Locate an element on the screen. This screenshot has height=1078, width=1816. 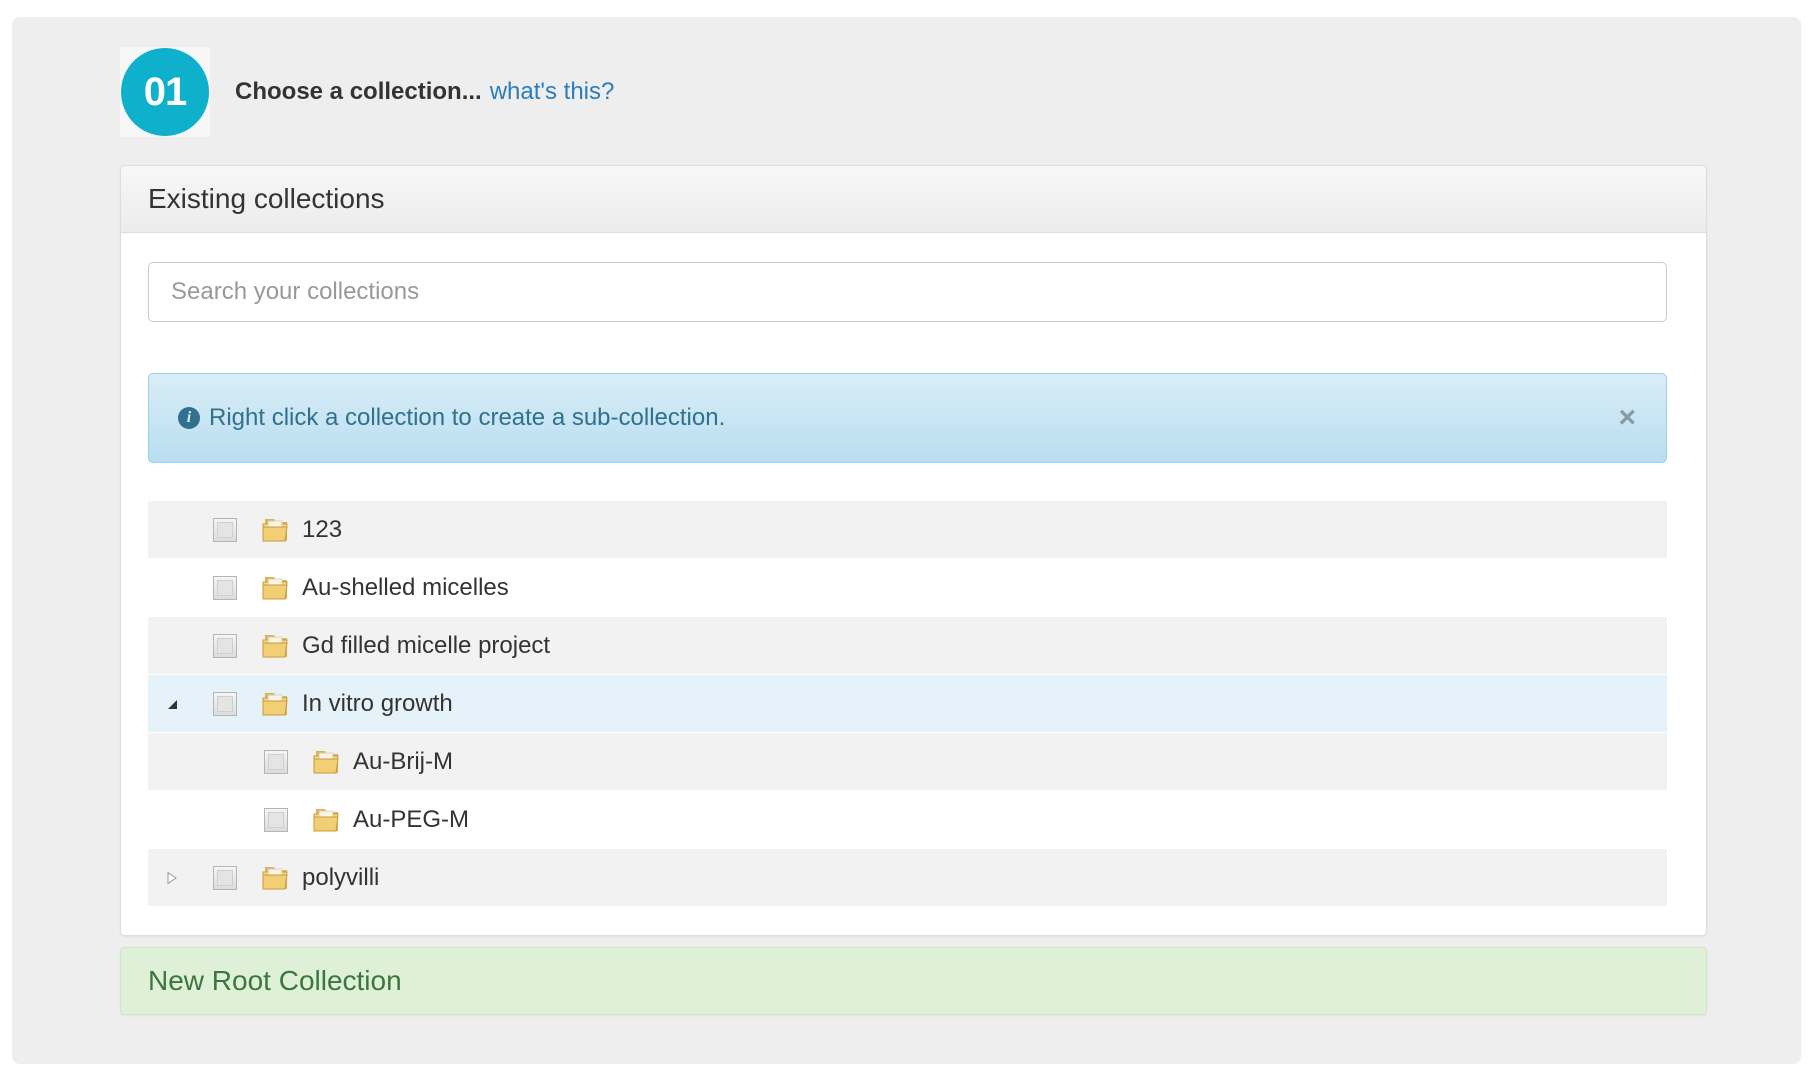
step-header: 01 Choose a collection... what's this? is located at coordinates (367, 92).